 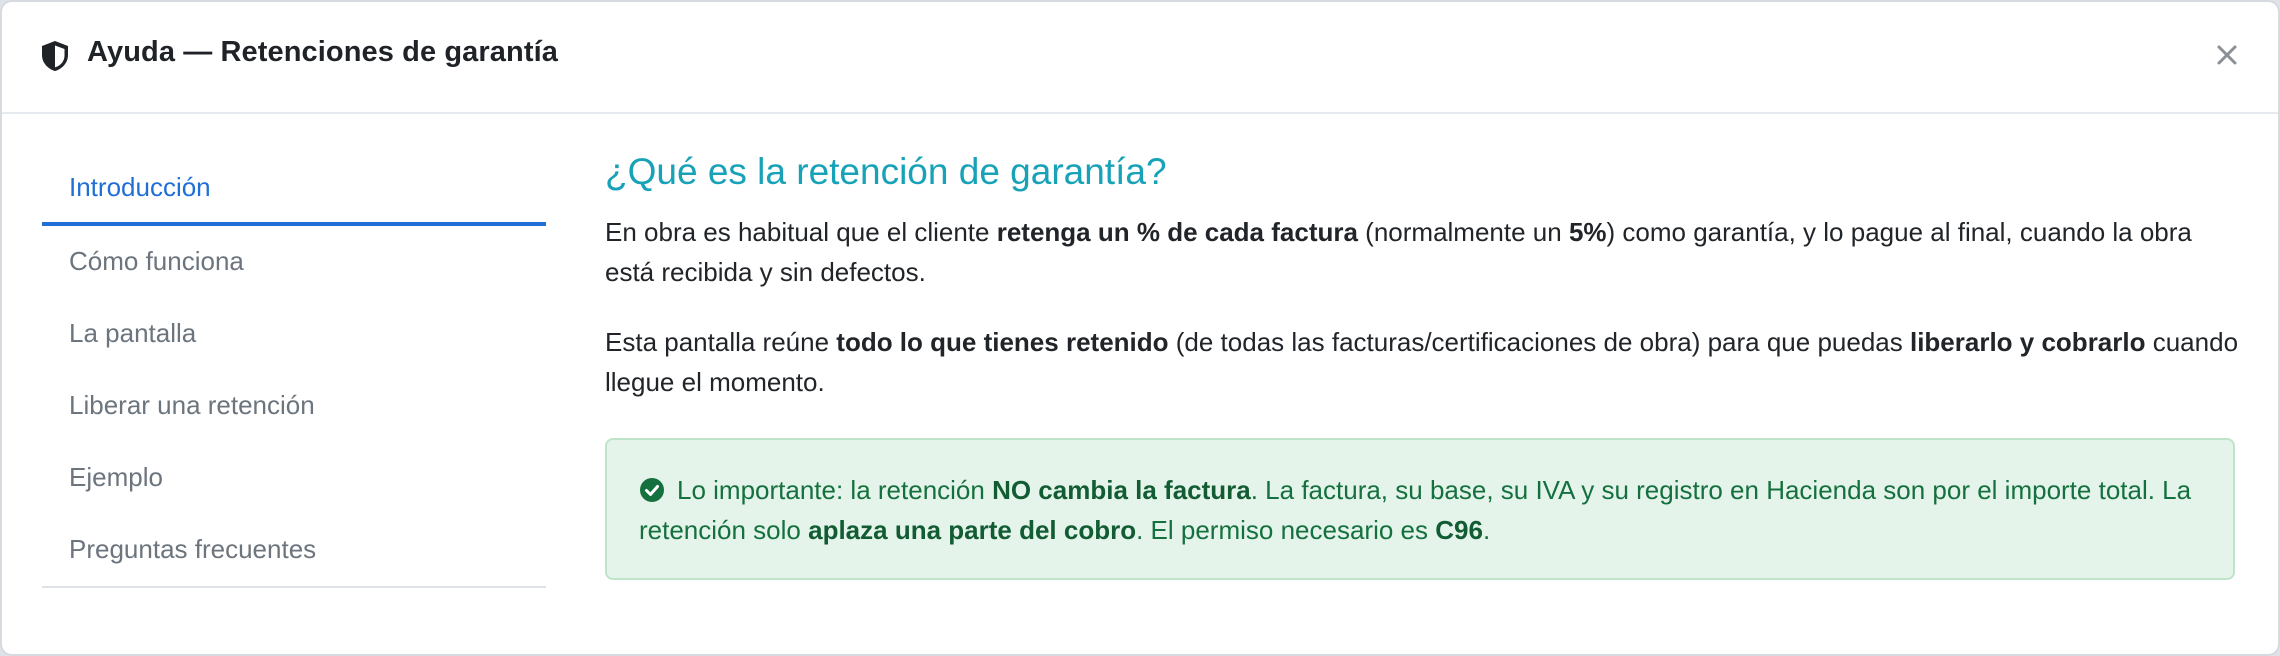 What do you see at coordinates (1587, 232) in the screenshot?
I see `bold-span: 5%` at bounding box center [1587, 232].